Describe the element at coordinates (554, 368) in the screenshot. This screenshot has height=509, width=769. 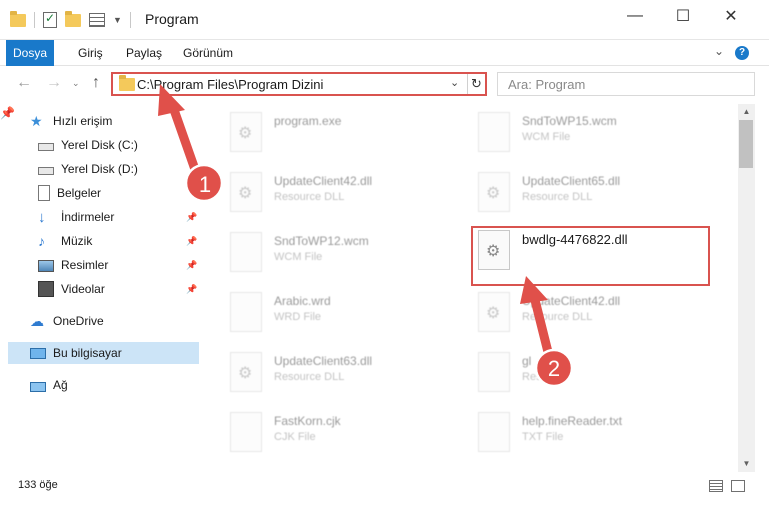
I see `step-2-label: 2` at that location.